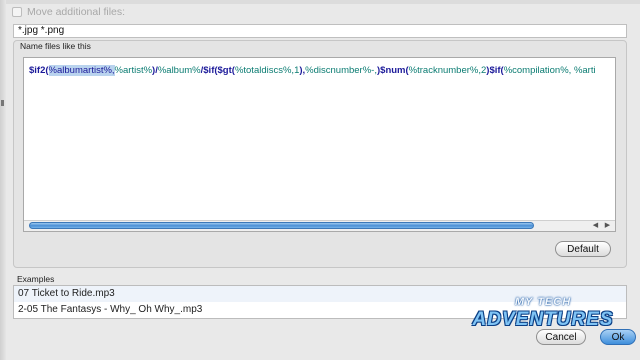 The height and width of the screenshot is (360, 640). Describe the element at coordinates (17, 12) in the screenshot. I see `move-additional-files-checkbox` at that location.